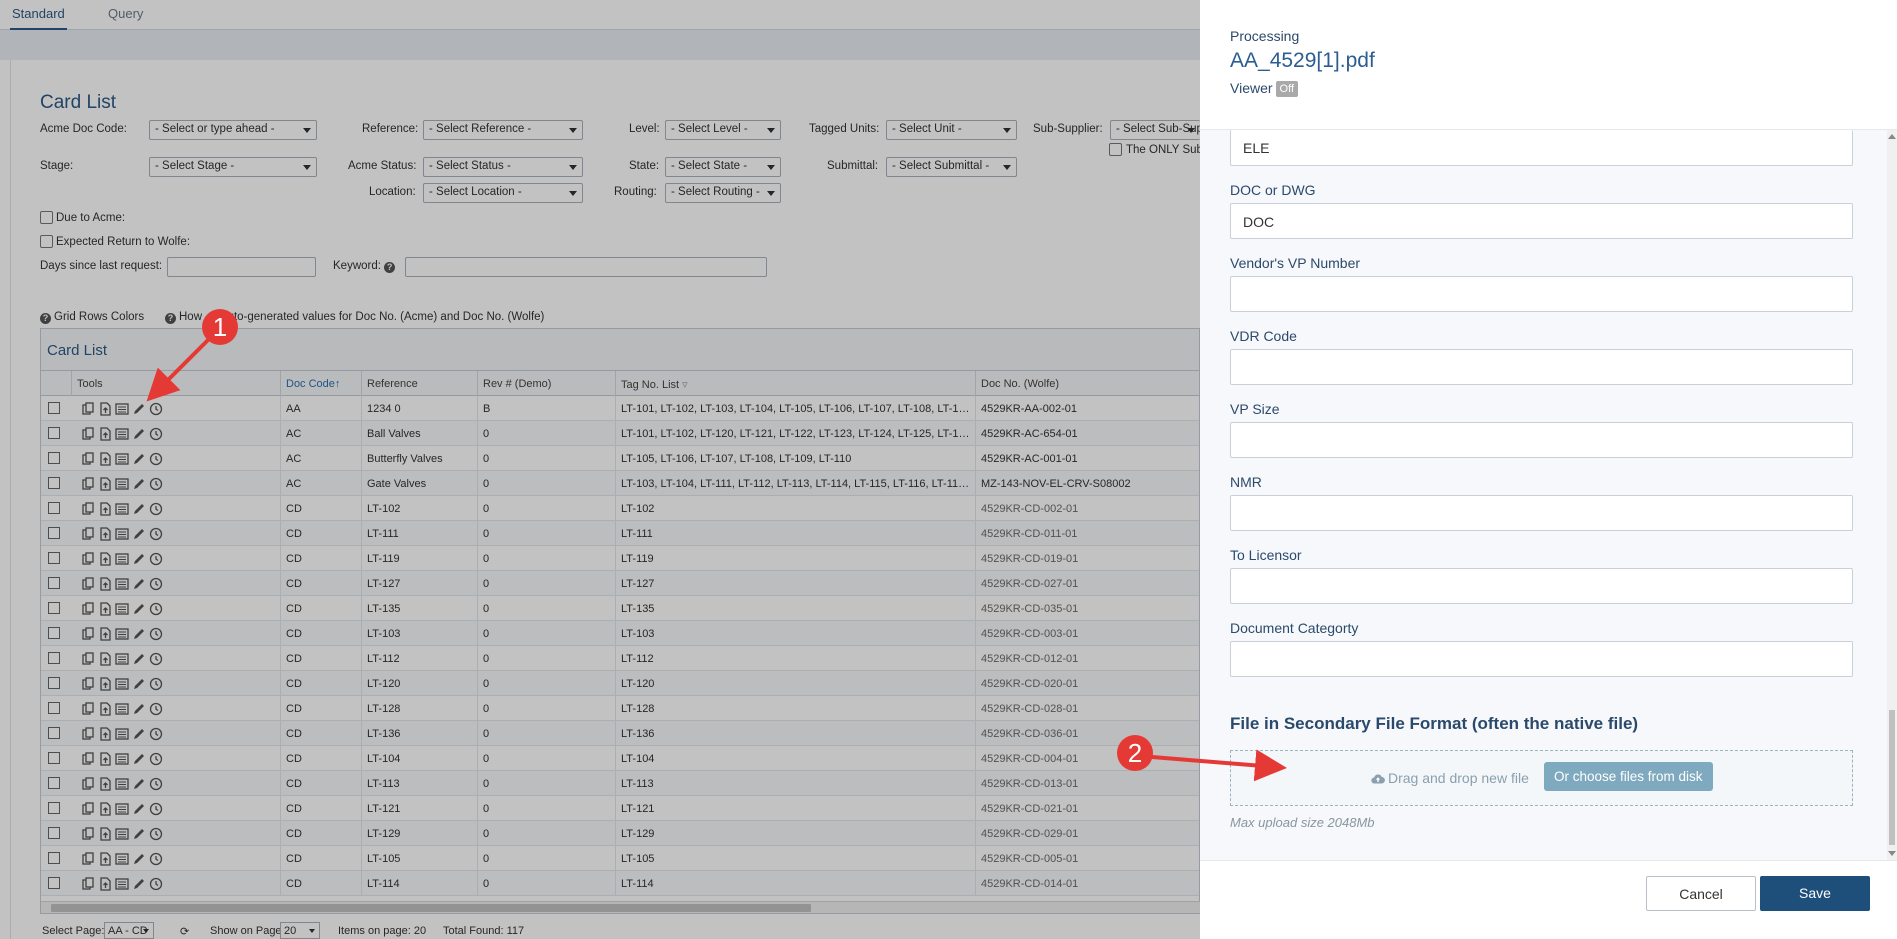  What do you see at coordinates (1265, 36) in the screenshot?
I see `processing-label: Processing` at bounding box center [1265, 36].